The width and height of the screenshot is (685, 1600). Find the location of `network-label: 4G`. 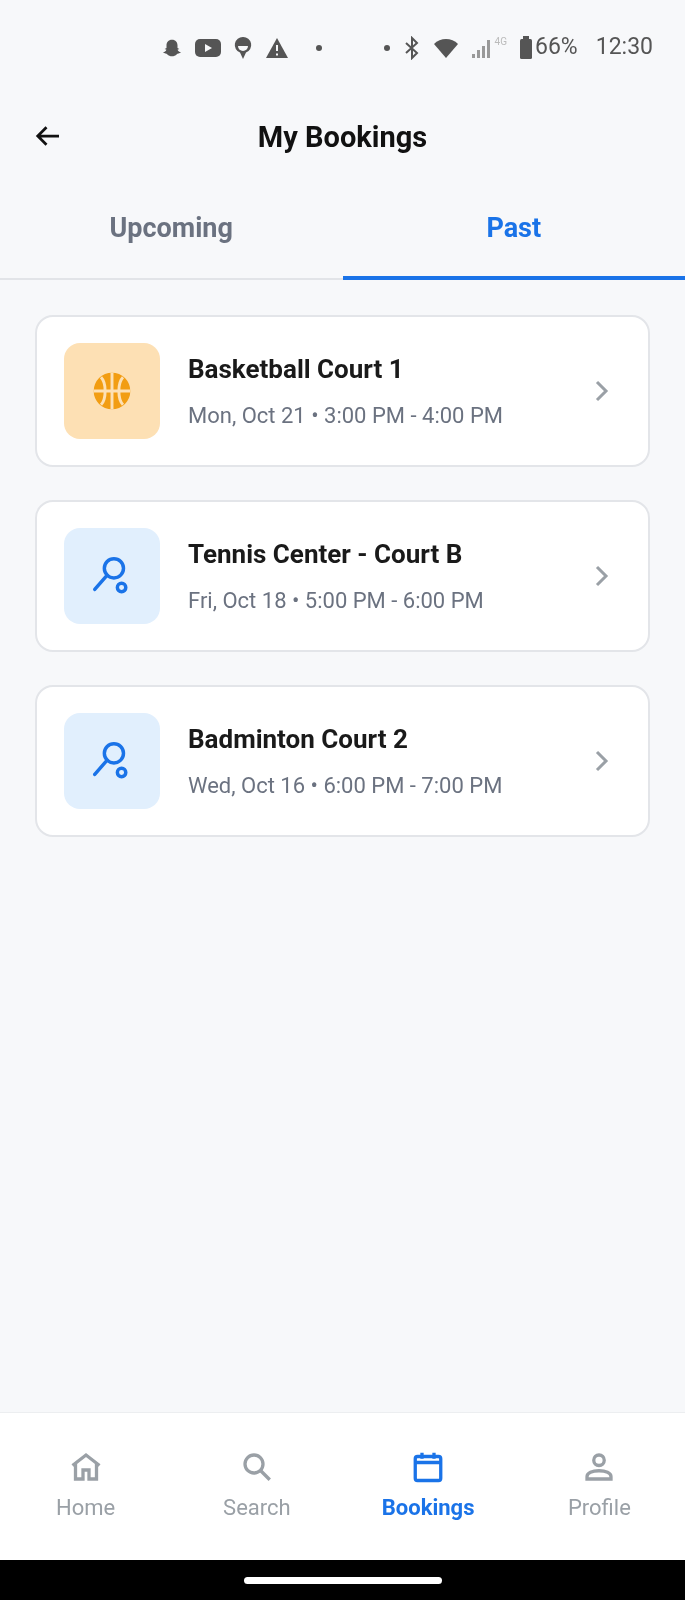

network-label: 4G is located at coordinates (500, 41).